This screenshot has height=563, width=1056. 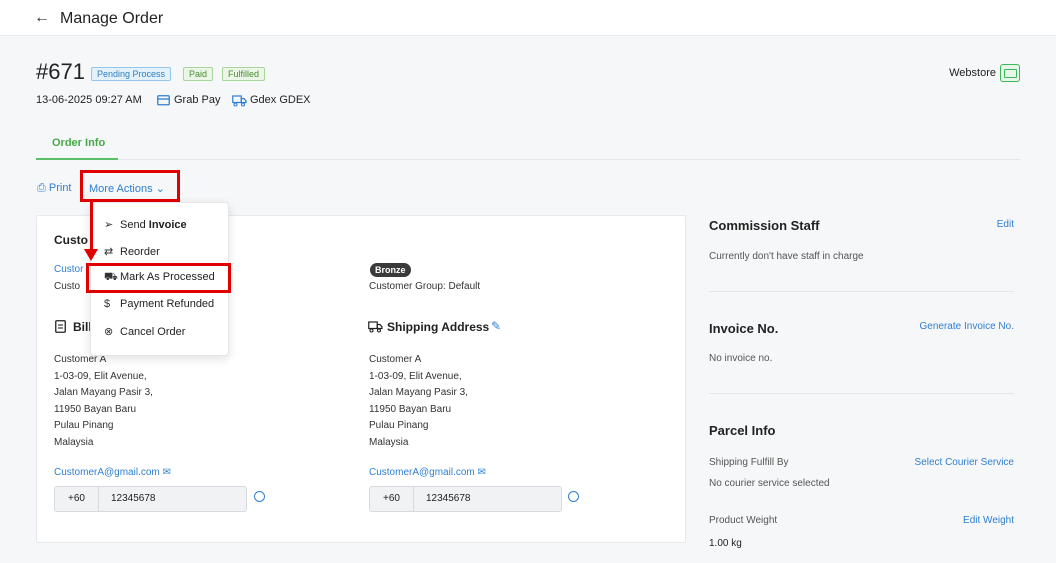 I want to click on shipping-phone-field: +60 12345678, so click(x=465, y=499).